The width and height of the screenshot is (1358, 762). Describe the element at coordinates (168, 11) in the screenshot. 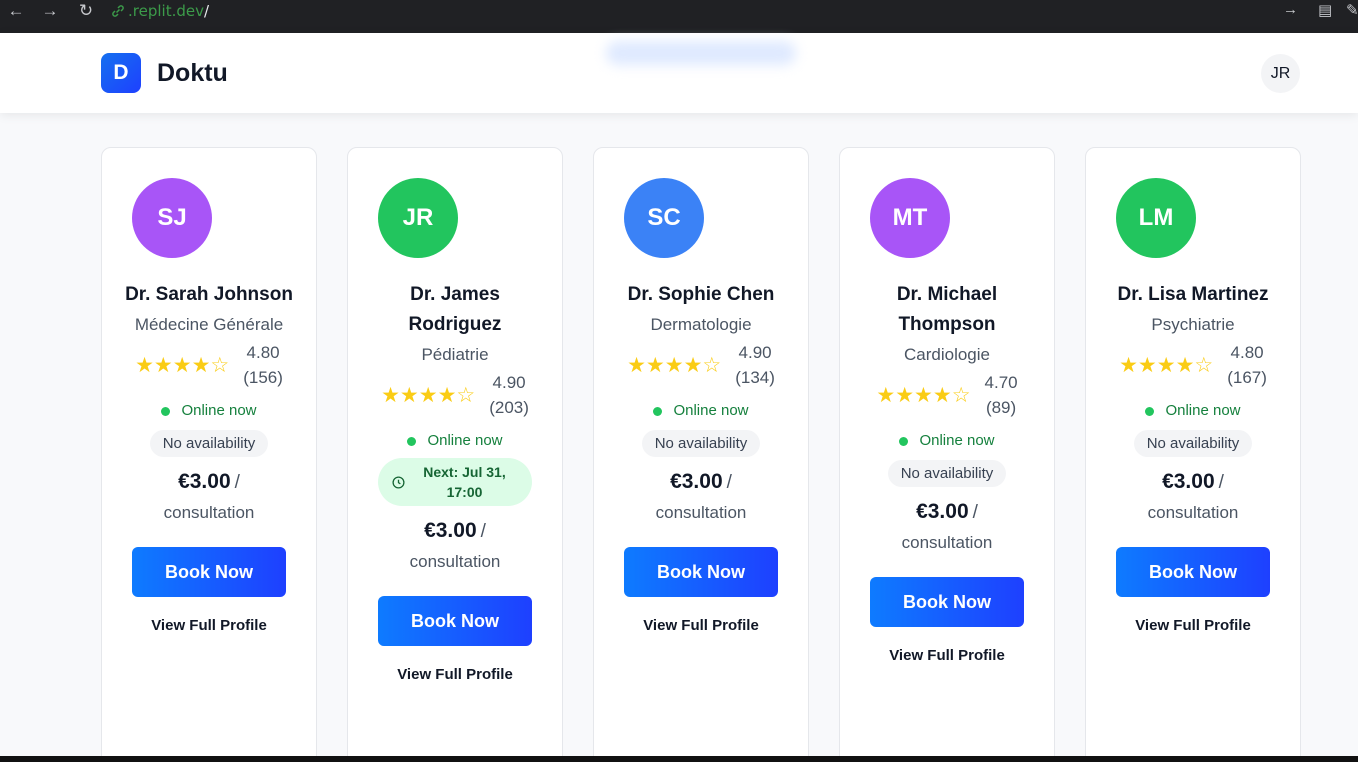

I see `address-bar: .replit.dev/` at that location.